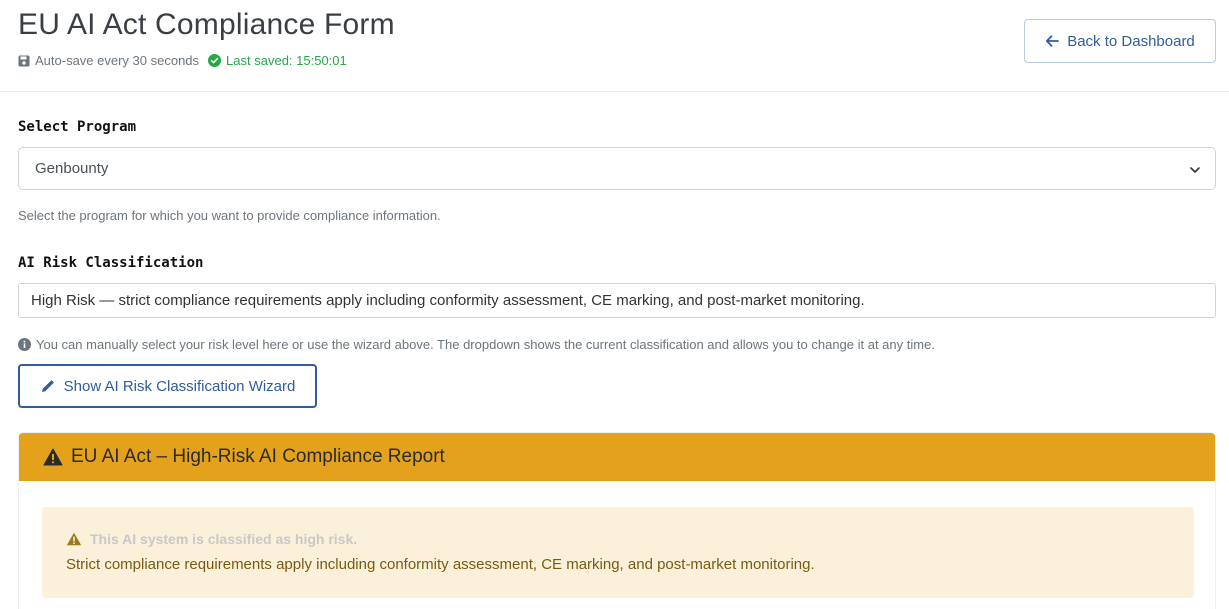 This screenshot has width=1229, height=609. Describe the element at coordinates (77, 127) in the screenshot. I see `select-program-label: Select Program` at that location.